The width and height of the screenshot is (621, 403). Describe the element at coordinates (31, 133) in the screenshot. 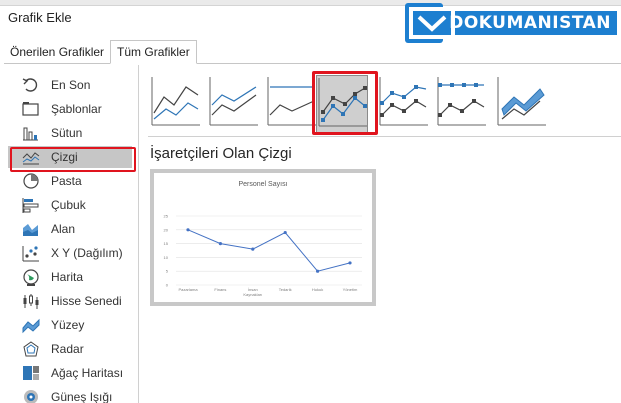

I see `column-chart-icon` at that location.